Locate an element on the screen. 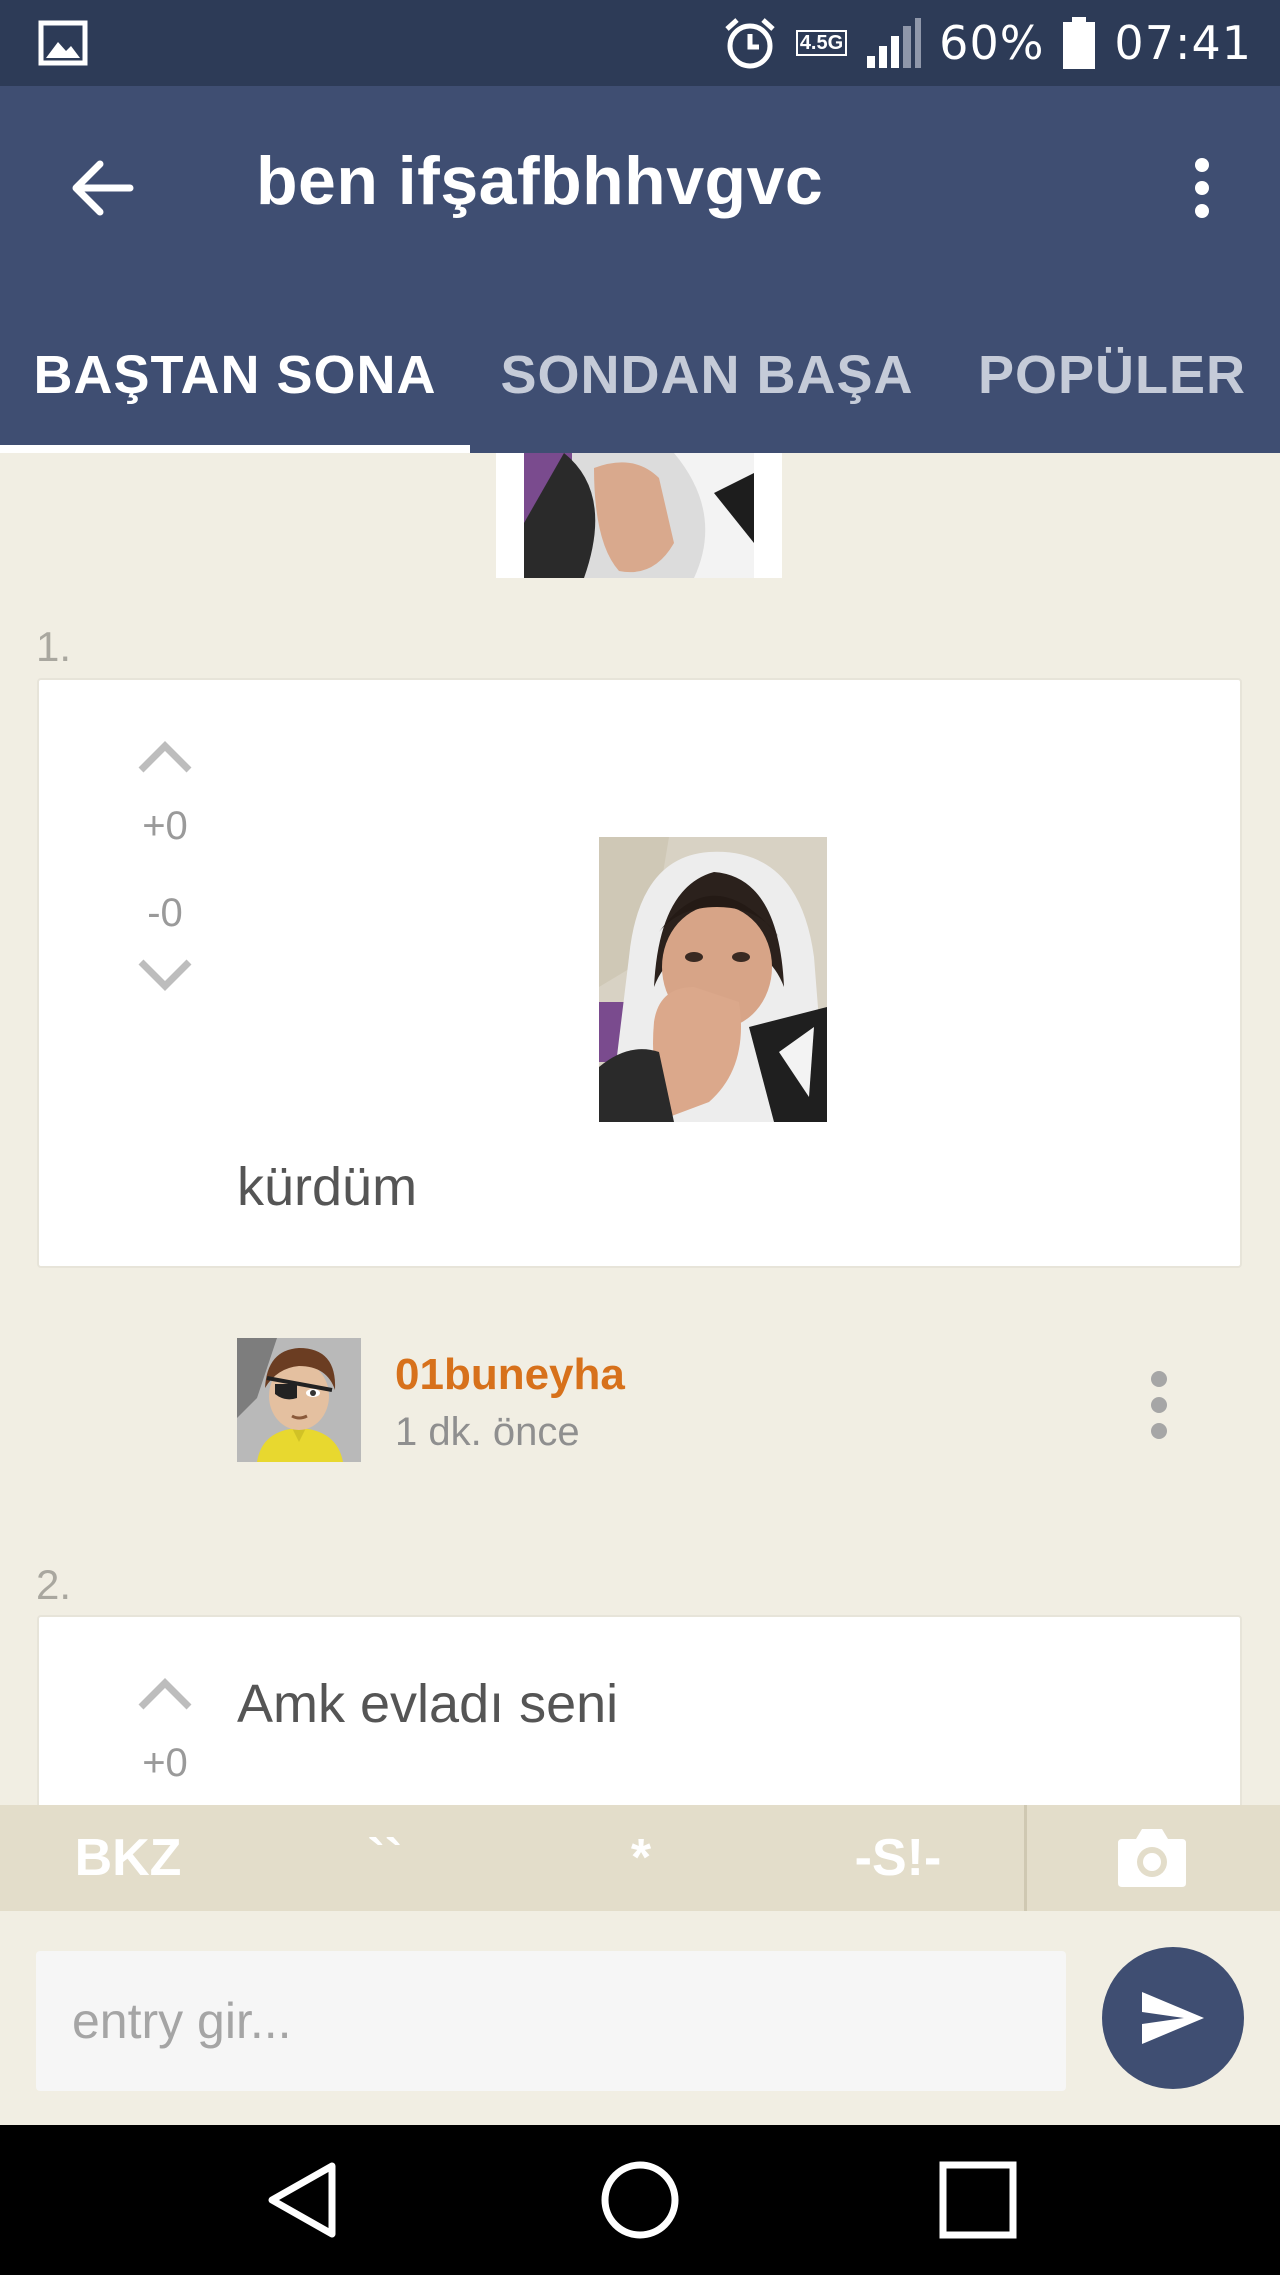 Image resolution: width=1280 pixels, height=2275 pixels. entry-timestamp: 1 dk. önce is located at coordinates (487, 1432).